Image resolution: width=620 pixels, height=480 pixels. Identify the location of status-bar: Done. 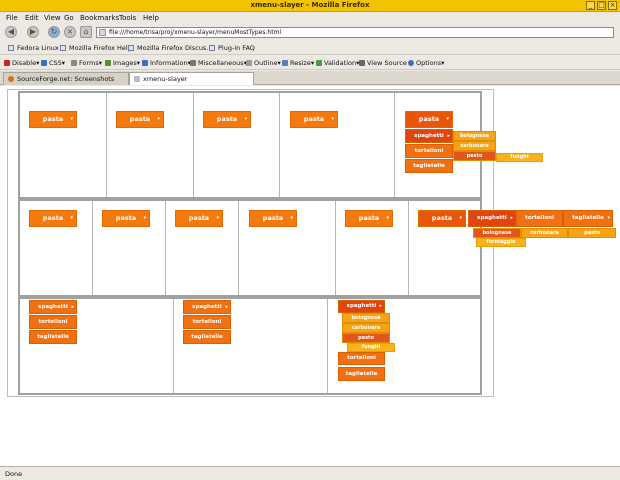
(310, 473).